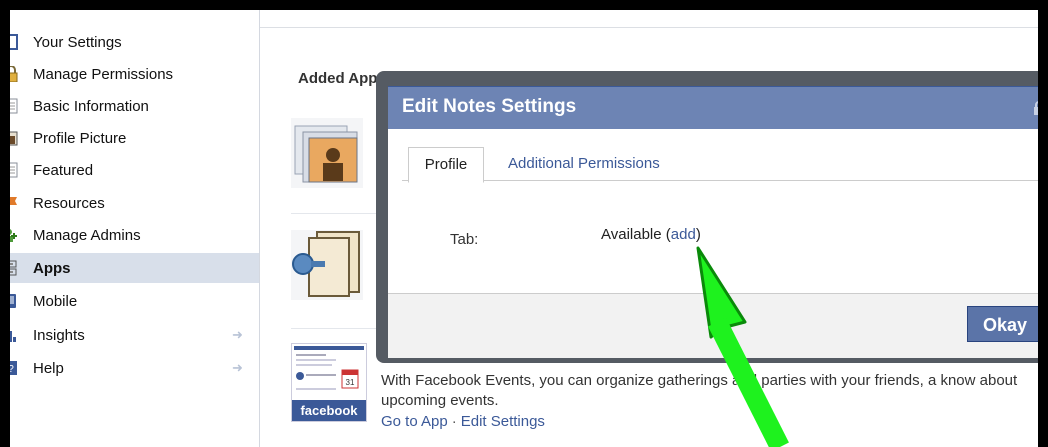  What do you see at coordinates (91, 106) in the screenshot?
I see `sidebar-item-label: Basic Information` at bounding box center [91, 106].